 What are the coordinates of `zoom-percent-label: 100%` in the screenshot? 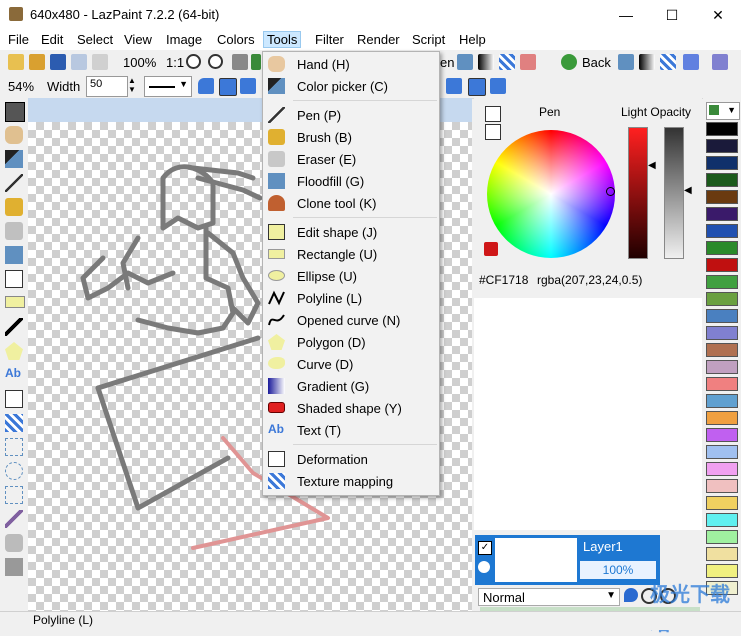 It's located at (139, 62).